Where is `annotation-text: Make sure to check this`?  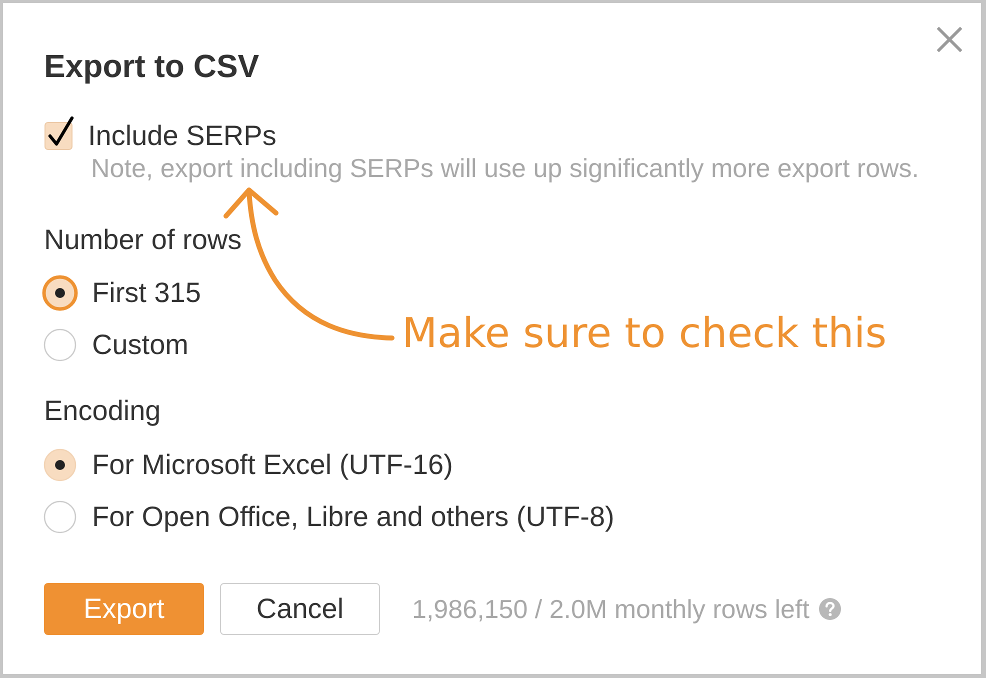
annotation-text: Make sure to check this is located at coordinates (644, 333).